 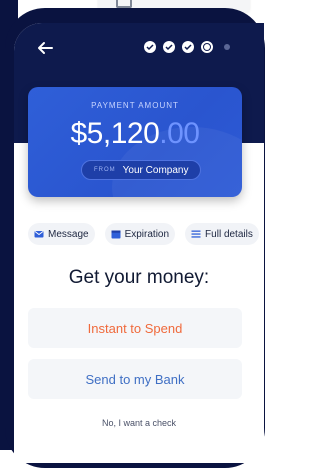 I want to click on progress-steps, so click(x=187, y=47).